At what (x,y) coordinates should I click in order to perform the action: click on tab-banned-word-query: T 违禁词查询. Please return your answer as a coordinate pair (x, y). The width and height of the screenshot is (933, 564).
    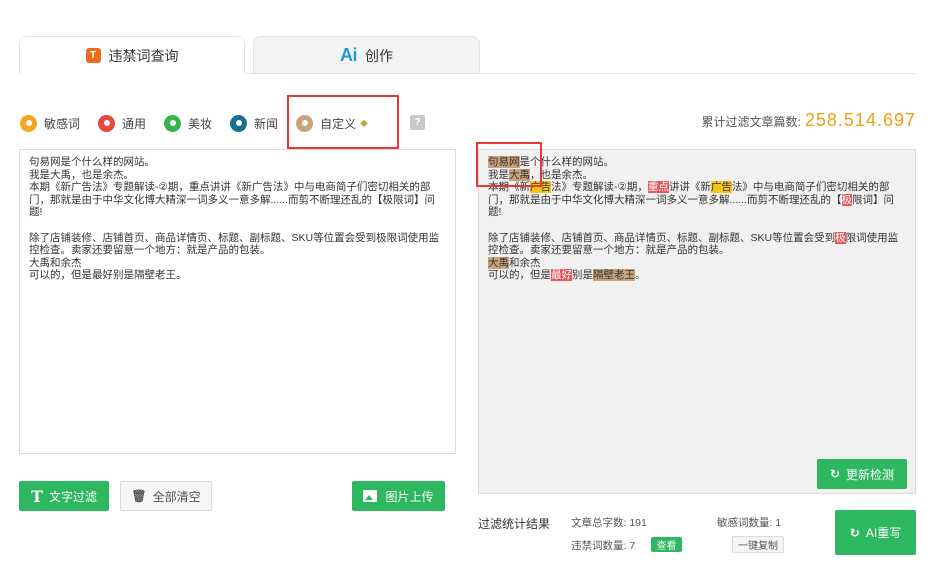
    Looking at the image, I should click on (132, 55).